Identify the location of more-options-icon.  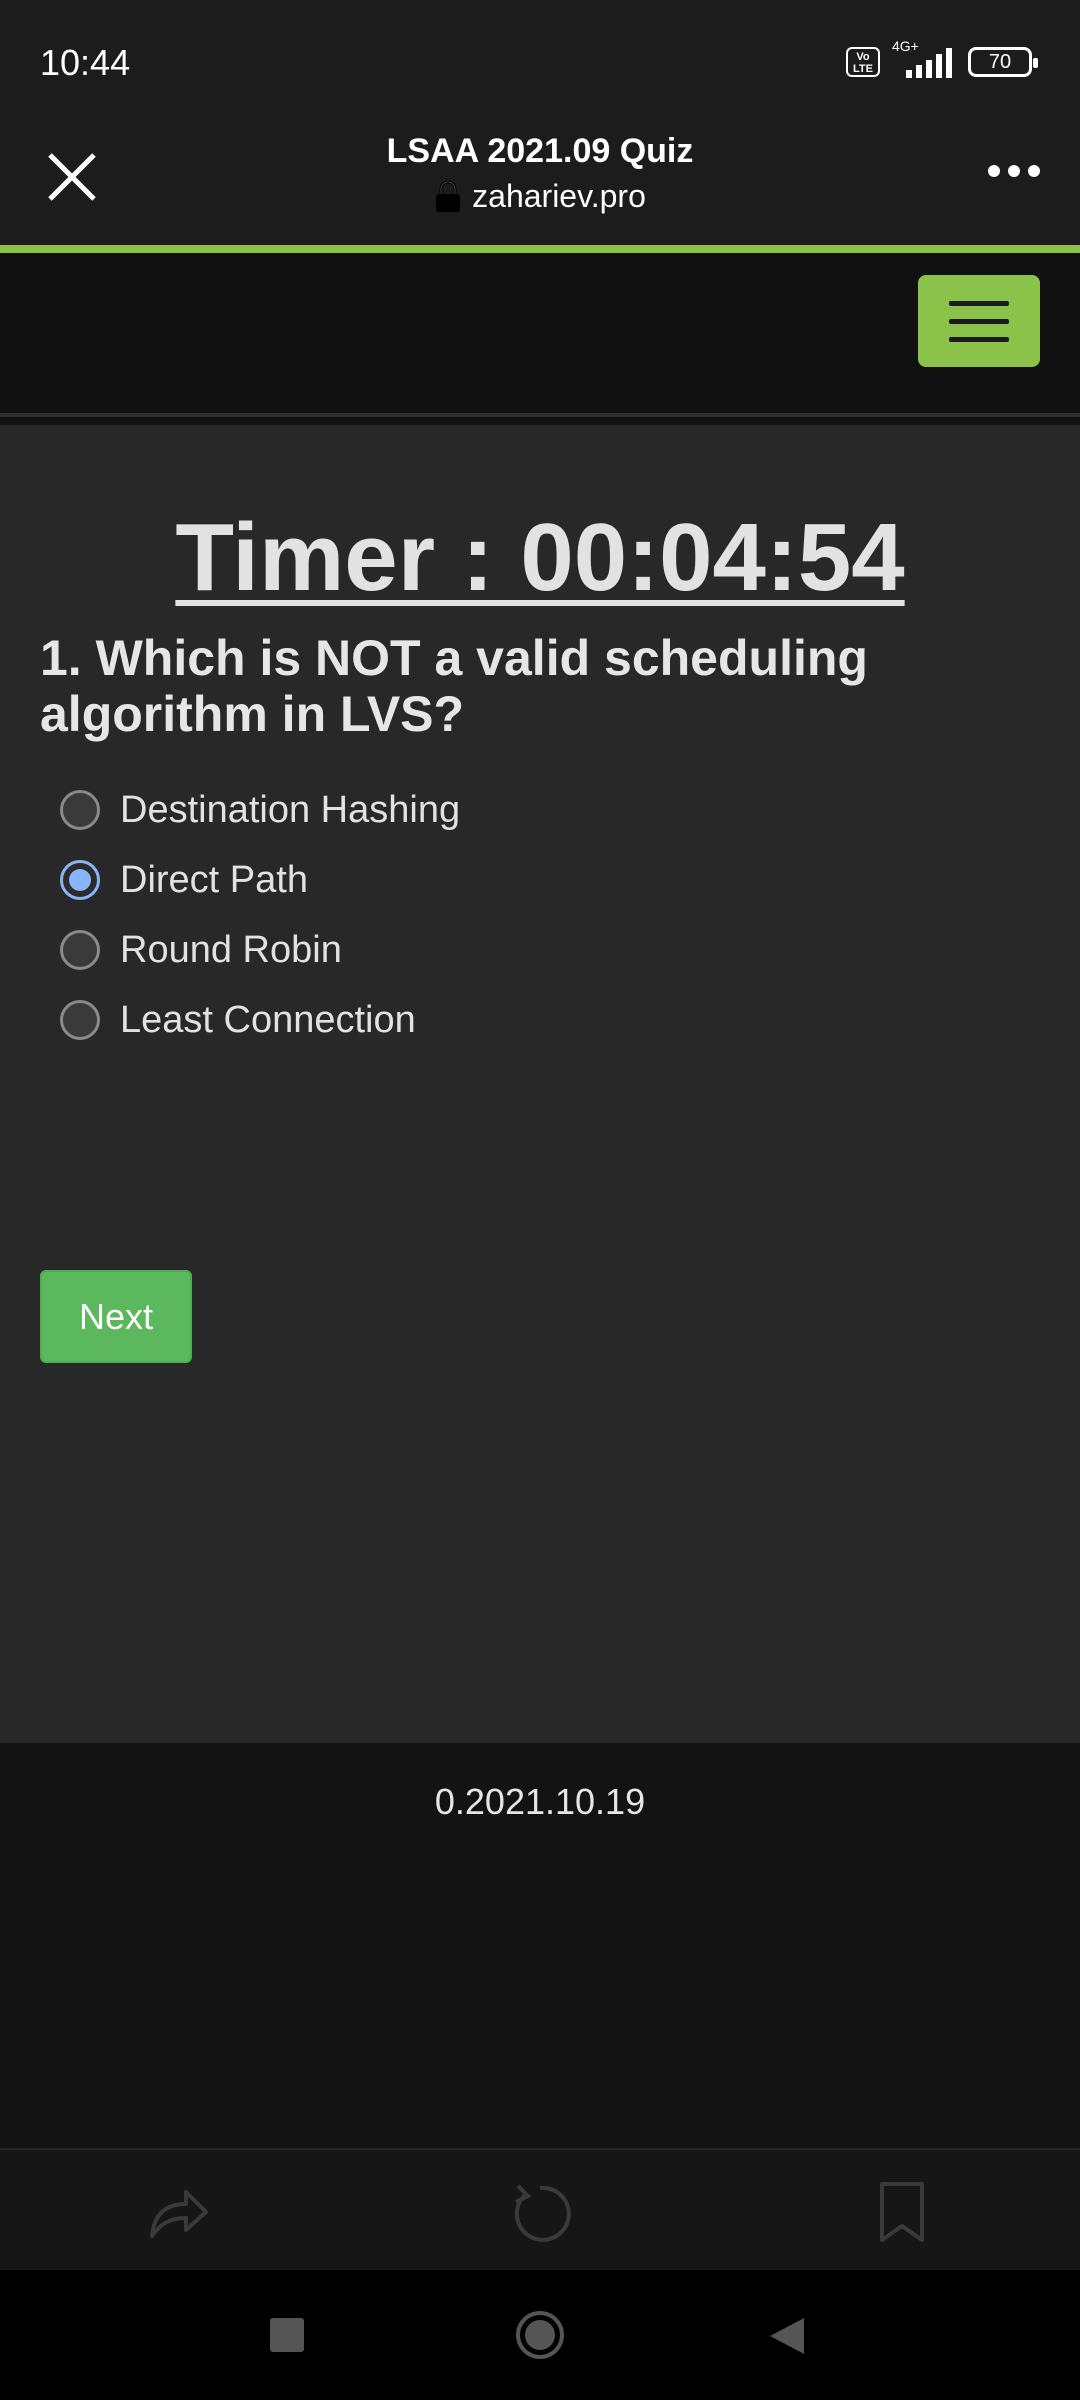
(1014, 171).